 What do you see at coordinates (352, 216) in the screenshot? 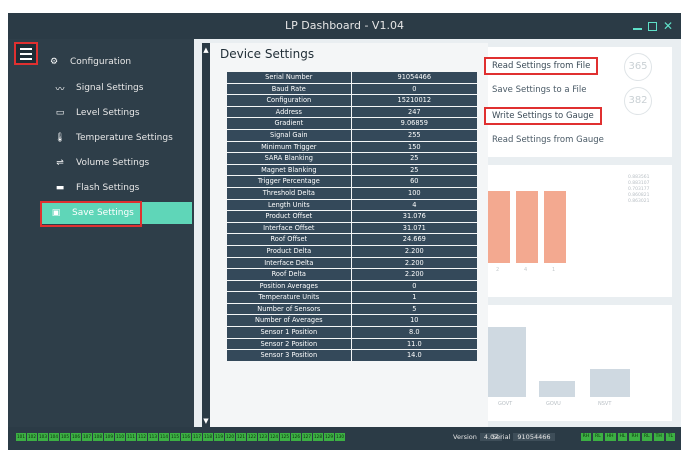
I see `table-row: Product Offset 31.076` at bounding box center [352, 216].